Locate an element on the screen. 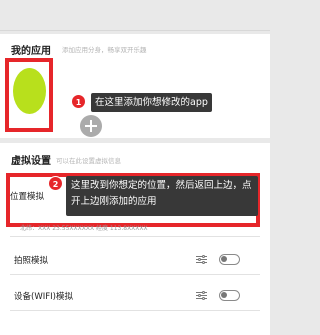 This screenshot has width=320, height=335. wifi-sim-label: 设备(WIFI)模拟 is located at coordinates (43, 297).